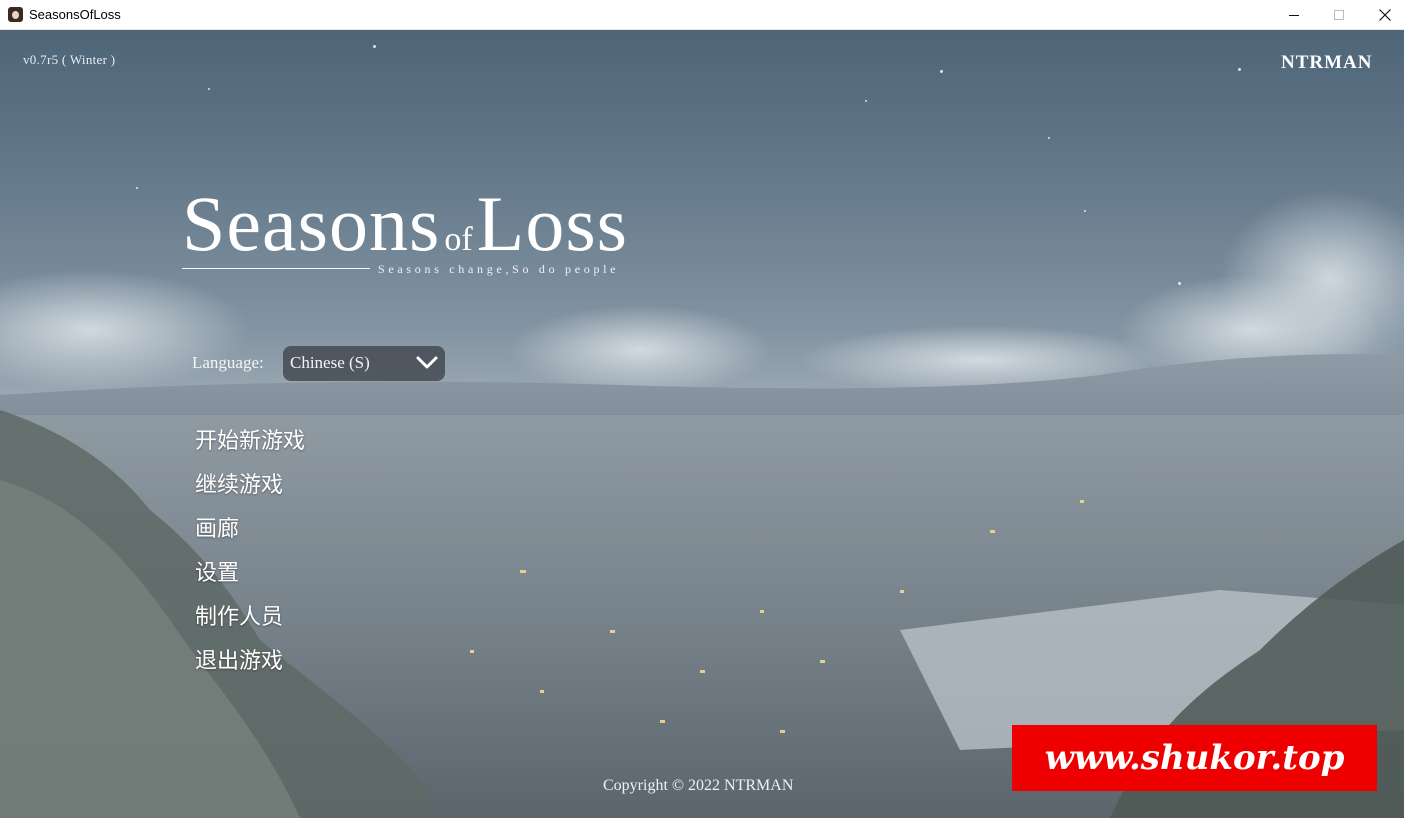 This screenshot has width=1404, height=818. I want to click on menu-gallery: 画廊, so click(217, 527).